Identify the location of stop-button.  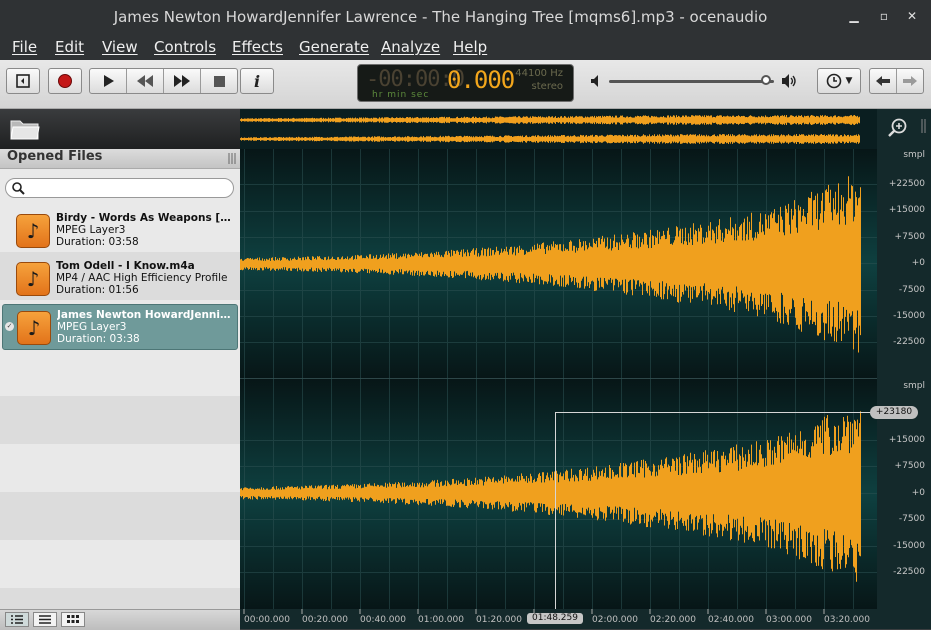
(219, 81).